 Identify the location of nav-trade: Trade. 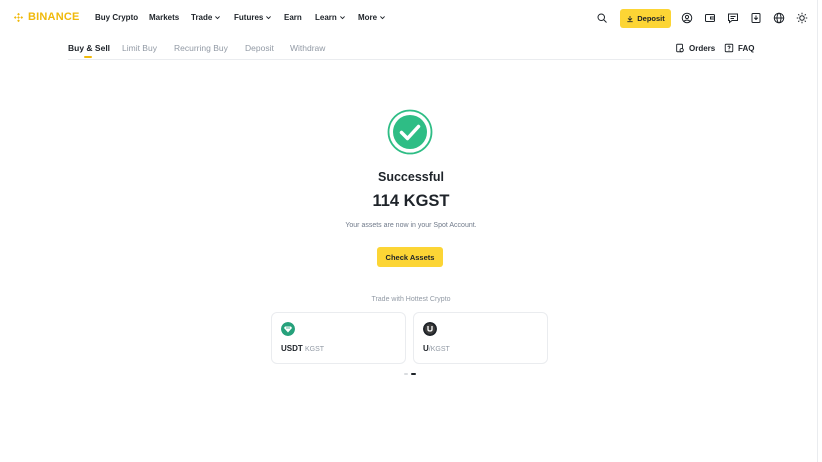
(206, 17).